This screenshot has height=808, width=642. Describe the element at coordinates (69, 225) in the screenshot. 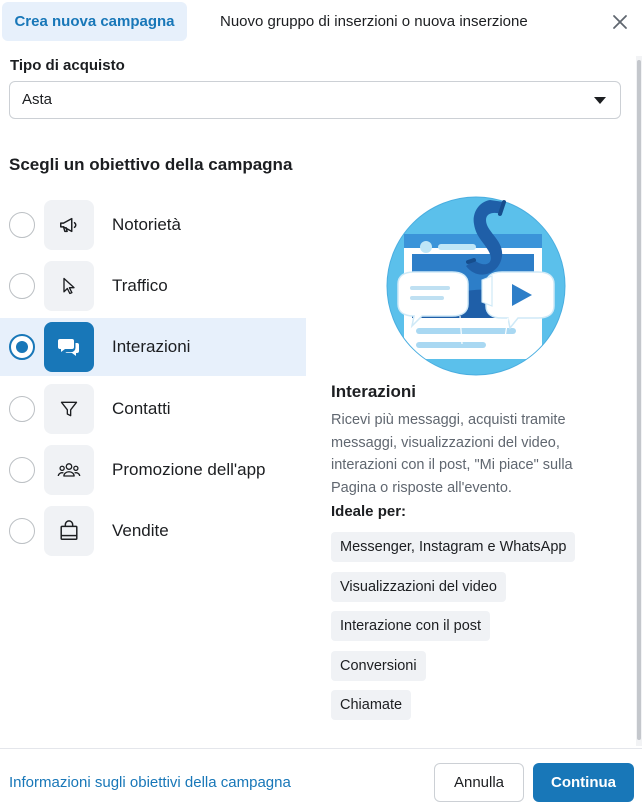

I see `megaphone-icon` at that location.